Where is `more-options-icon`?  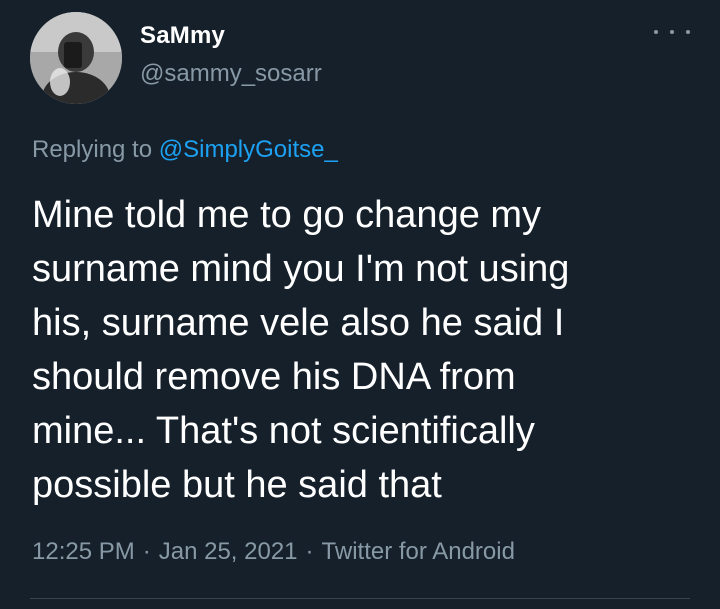
more-options-icon is located at coordinates (672, 32).